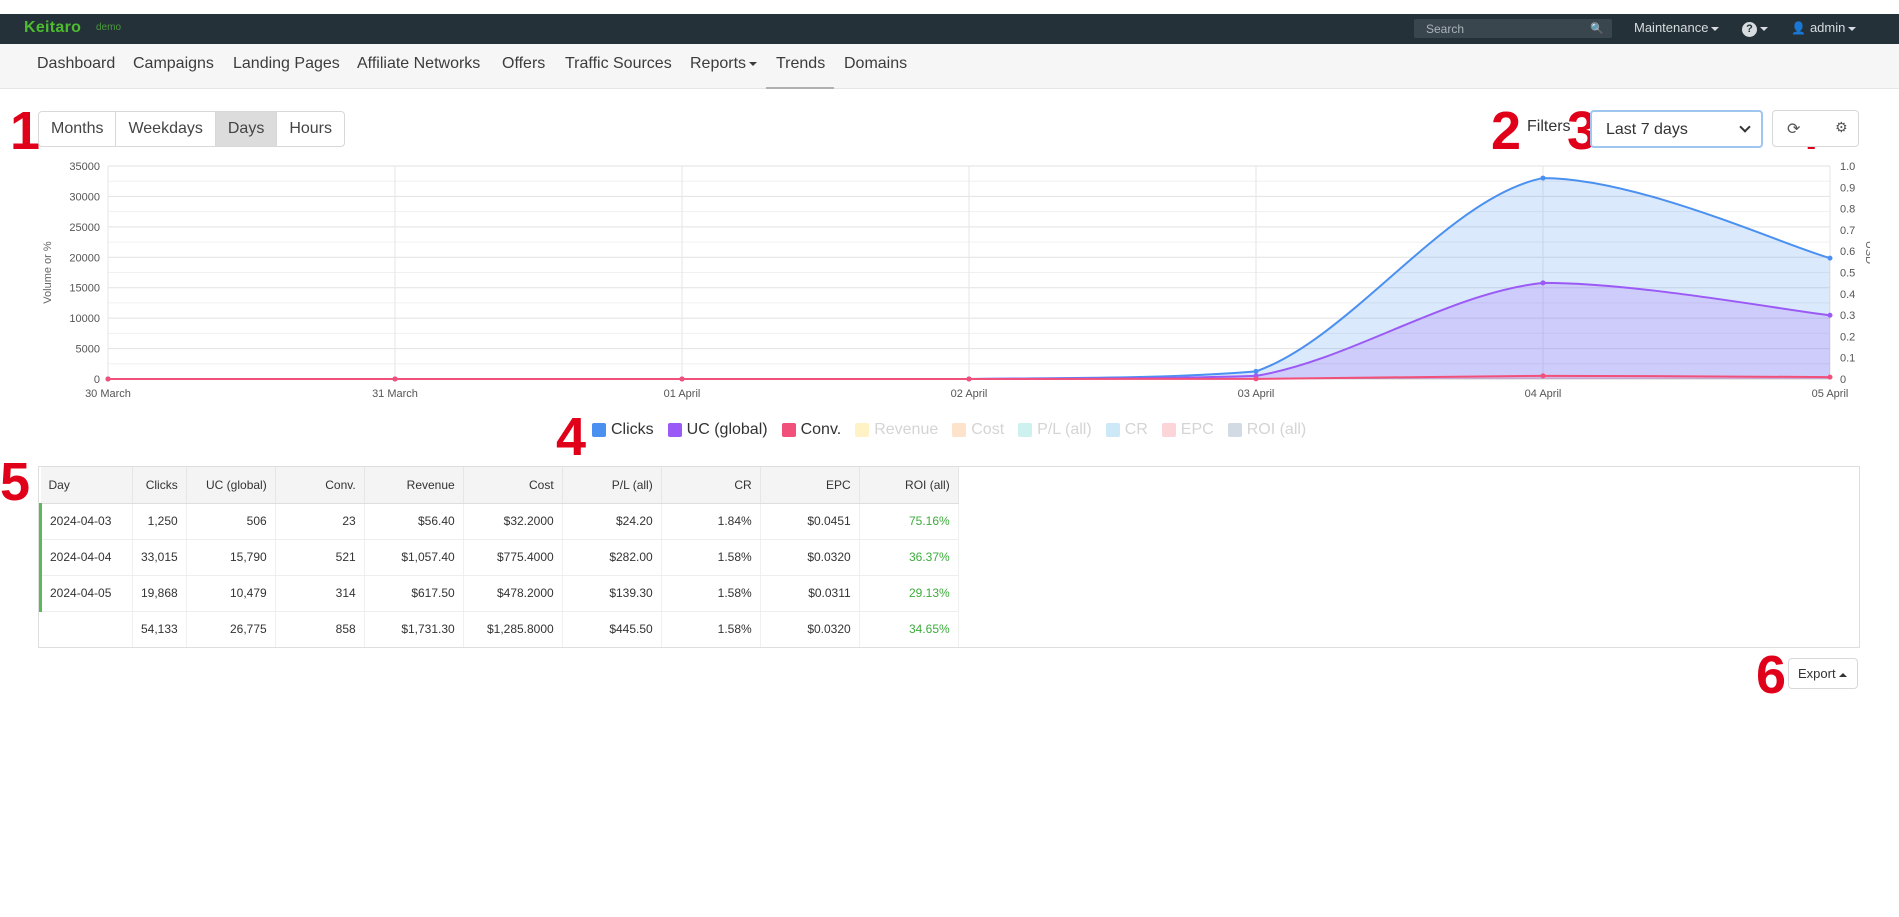 This screenshot has height=917, width=1899. Describe the element at coordinates (418, 64) in the screenshot. I see `nav-affiliate-networks: Affiliate Networks` at that location.